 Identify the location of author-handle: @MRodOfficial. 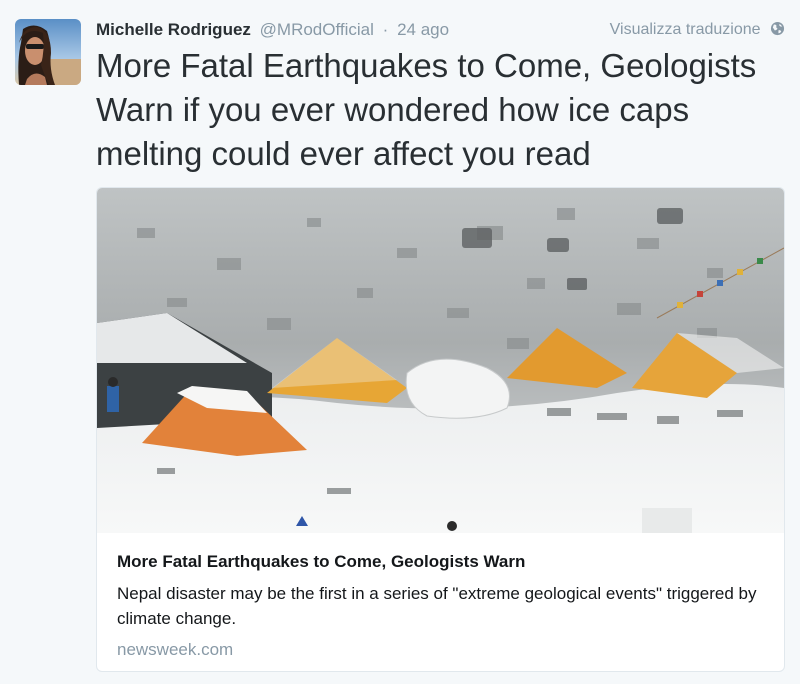
(317, 29).